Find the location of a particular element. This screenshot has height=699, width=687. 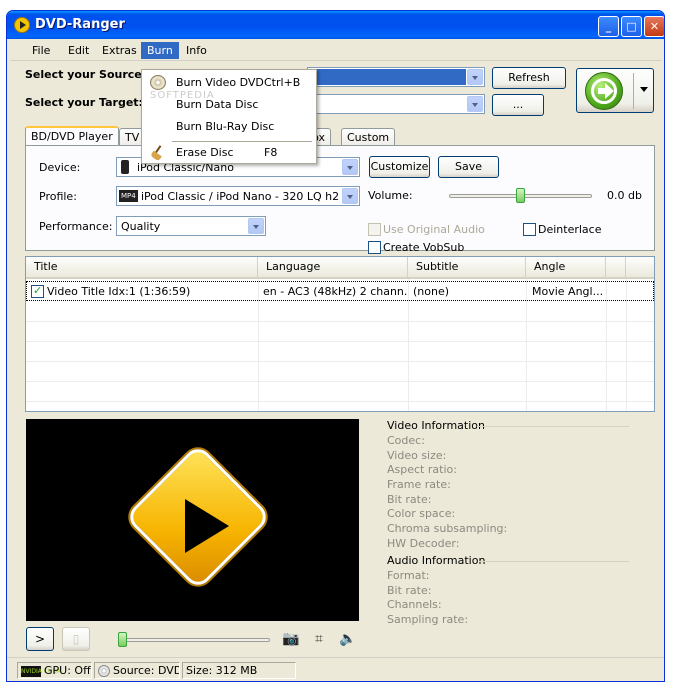

profile-dropdown-arrow-icon is located at coordinates (350, 196).